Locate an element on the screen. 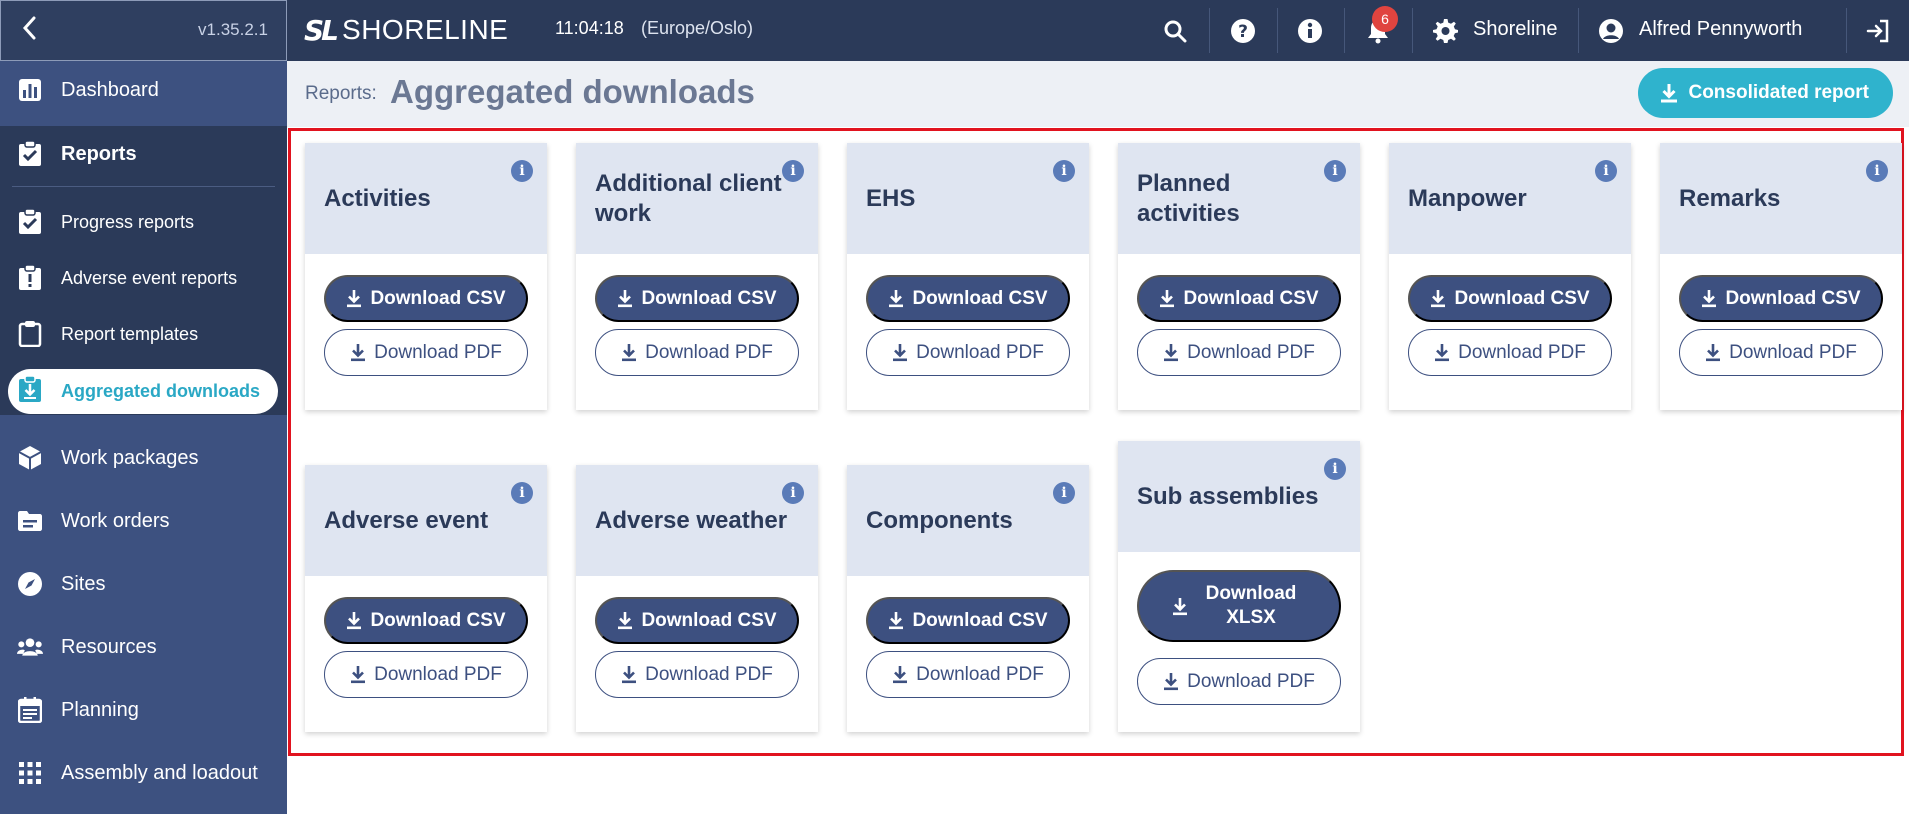 This screenshot has width=1909, height=814. chevron-left-icon is located at coordinates (29, 31).